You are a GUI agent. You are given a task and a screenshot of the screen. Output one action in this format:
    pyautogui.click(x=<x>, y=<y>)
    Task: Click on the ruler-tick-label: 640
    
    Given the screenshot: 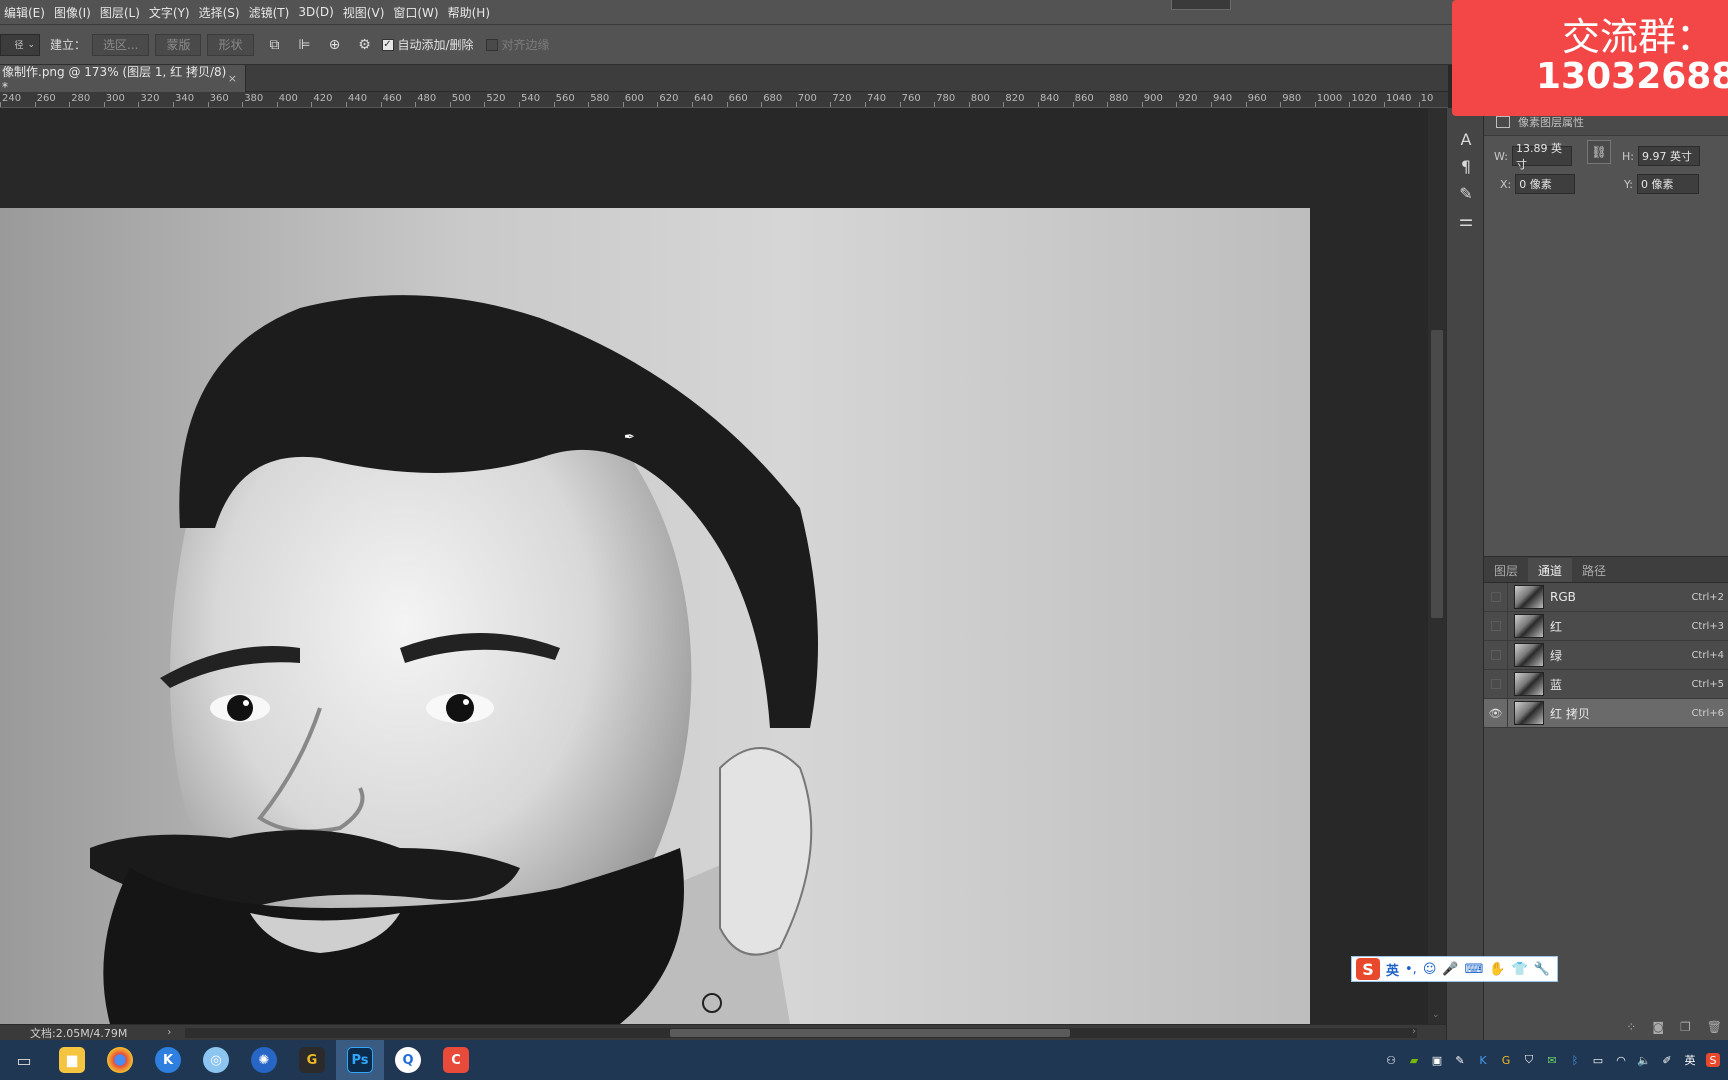 What is the action you would take?
    pyautogui.click(x=704, y=98)
    